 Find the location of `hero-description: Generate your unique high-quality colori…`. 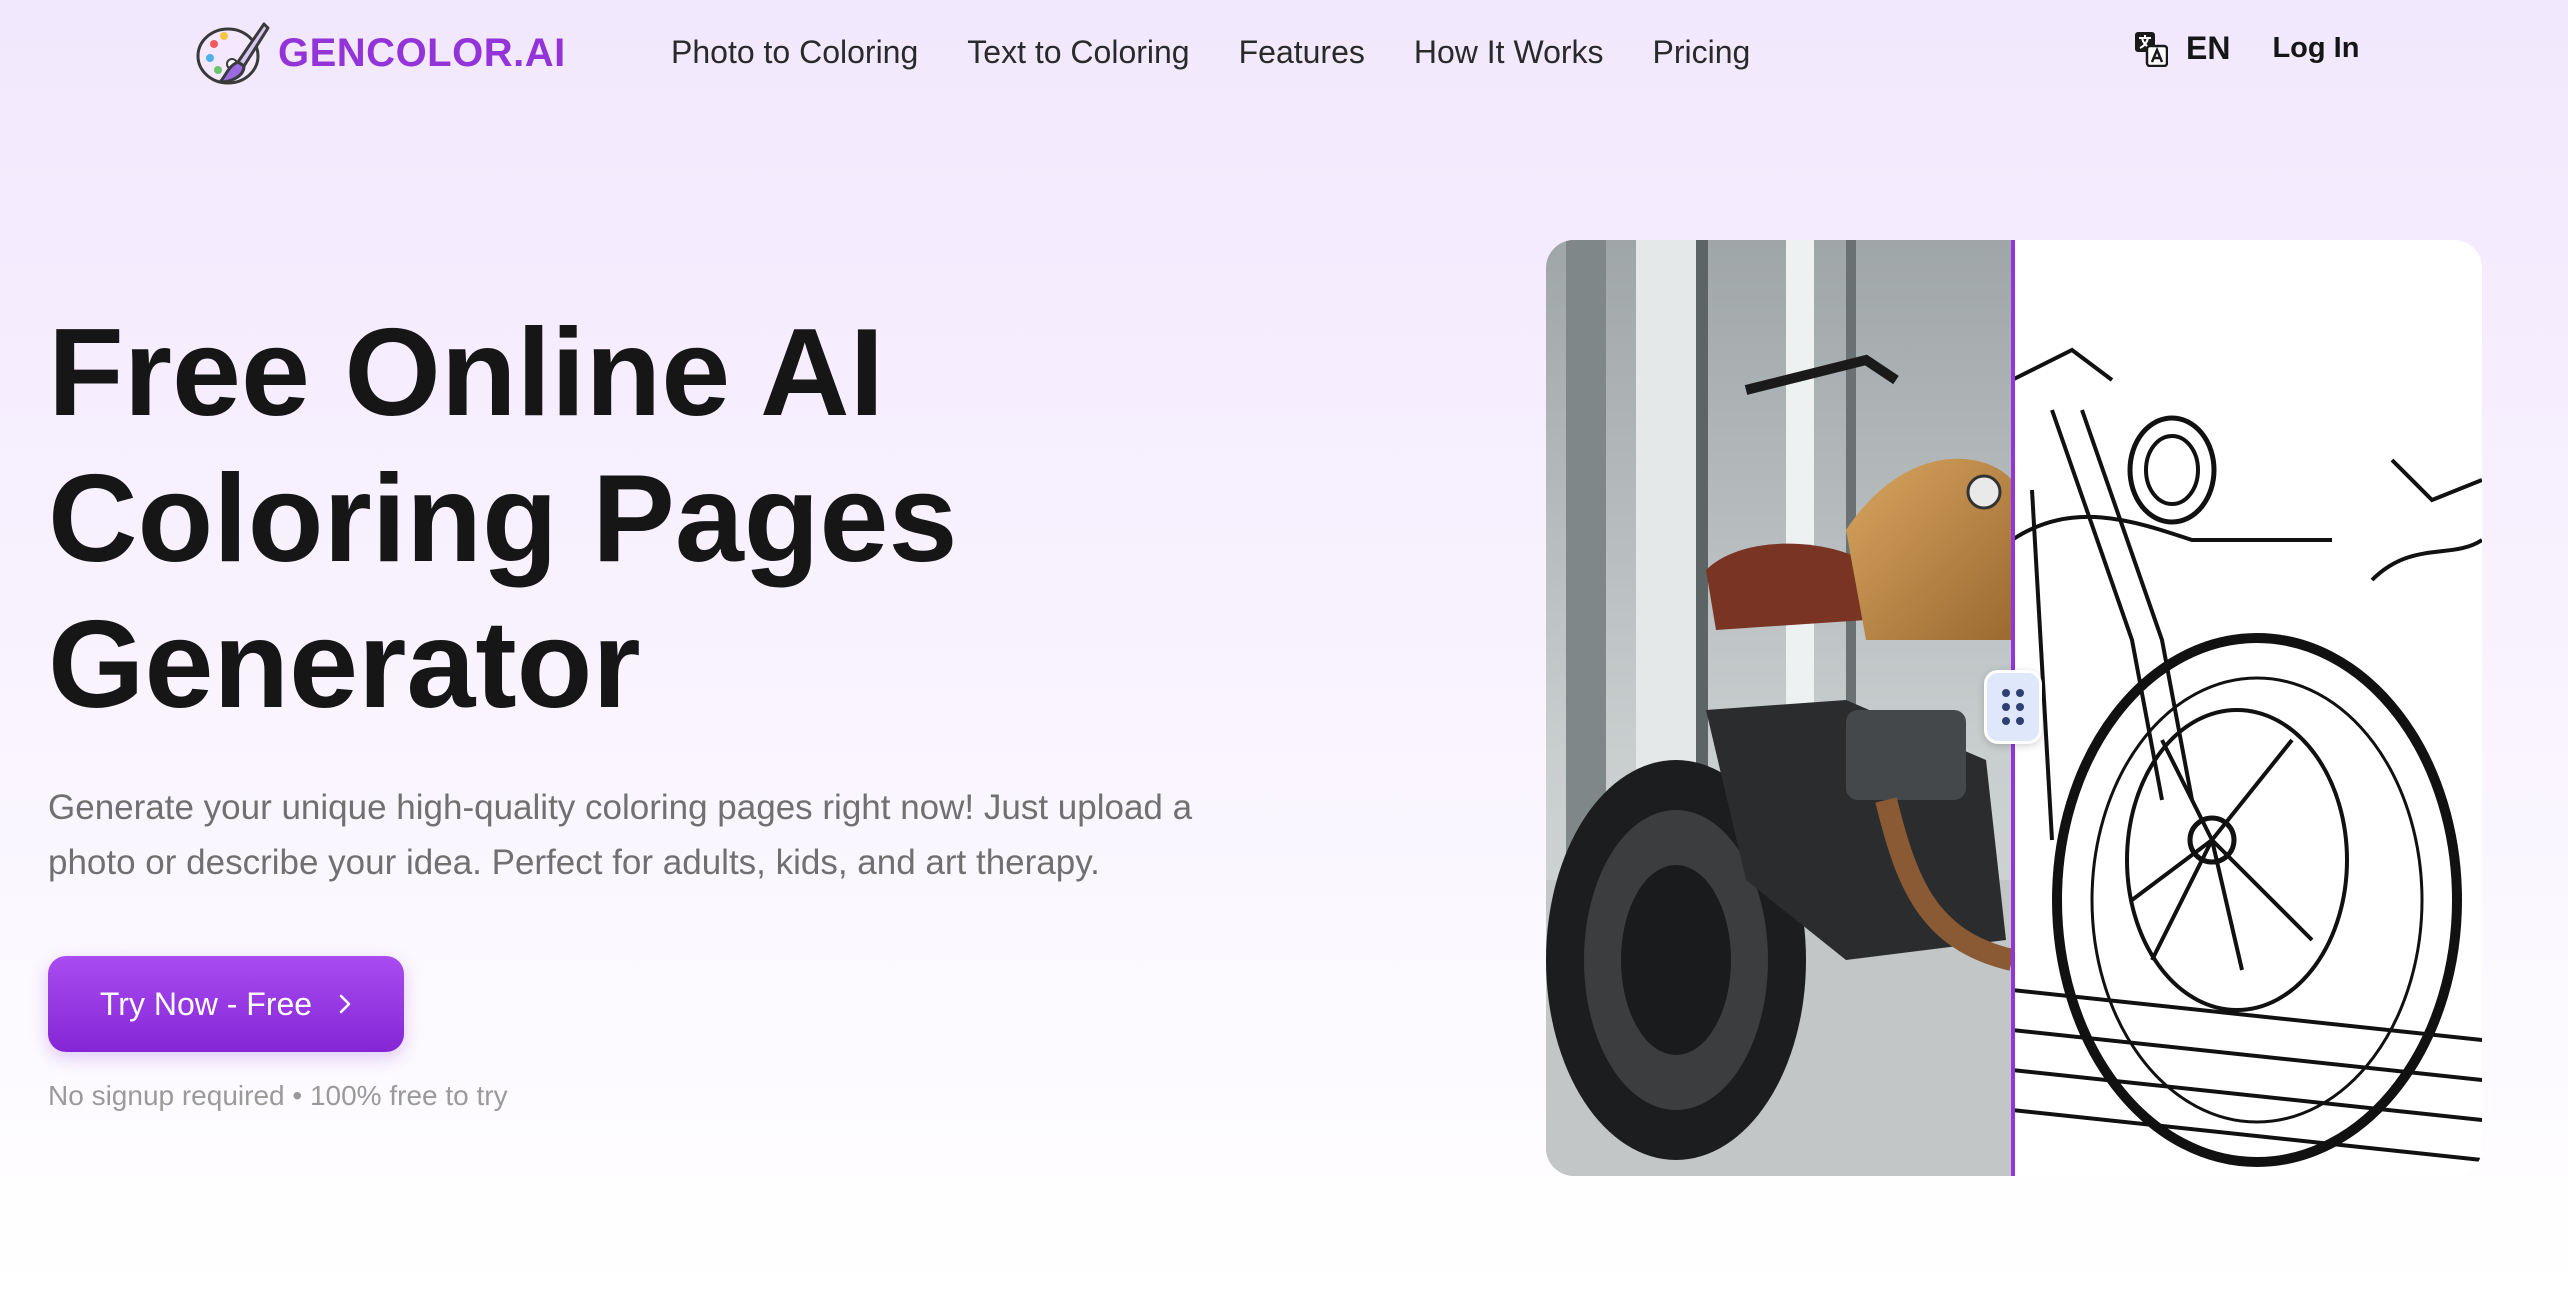

hero-description: Generate your unique high-quality colori… is located at coordinates (620, 835).